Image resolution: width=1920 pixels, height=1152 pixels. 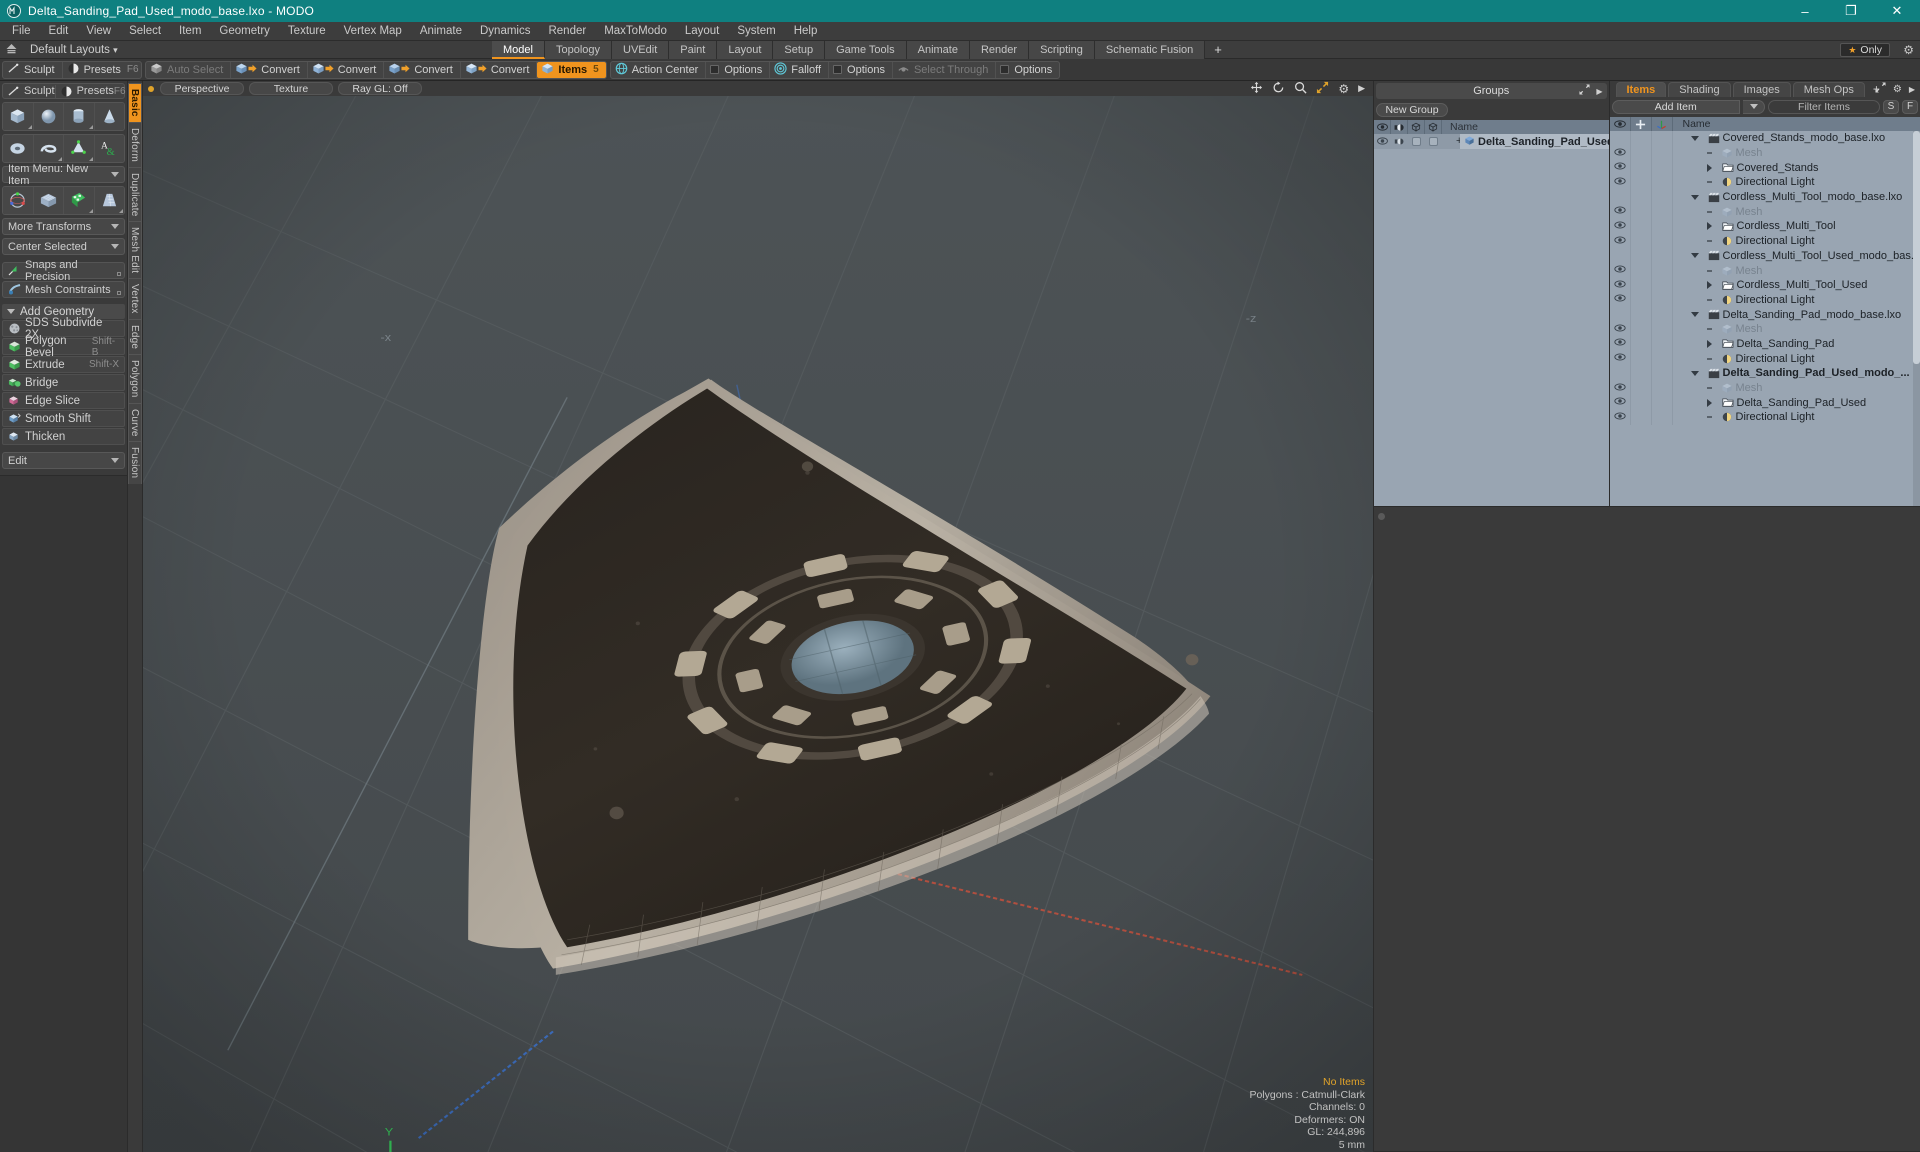 What do you see at coordinates (135, 422) in the screenshot?
I see `vertical-tab-curve: Curve` at bounding box center [135, 422].